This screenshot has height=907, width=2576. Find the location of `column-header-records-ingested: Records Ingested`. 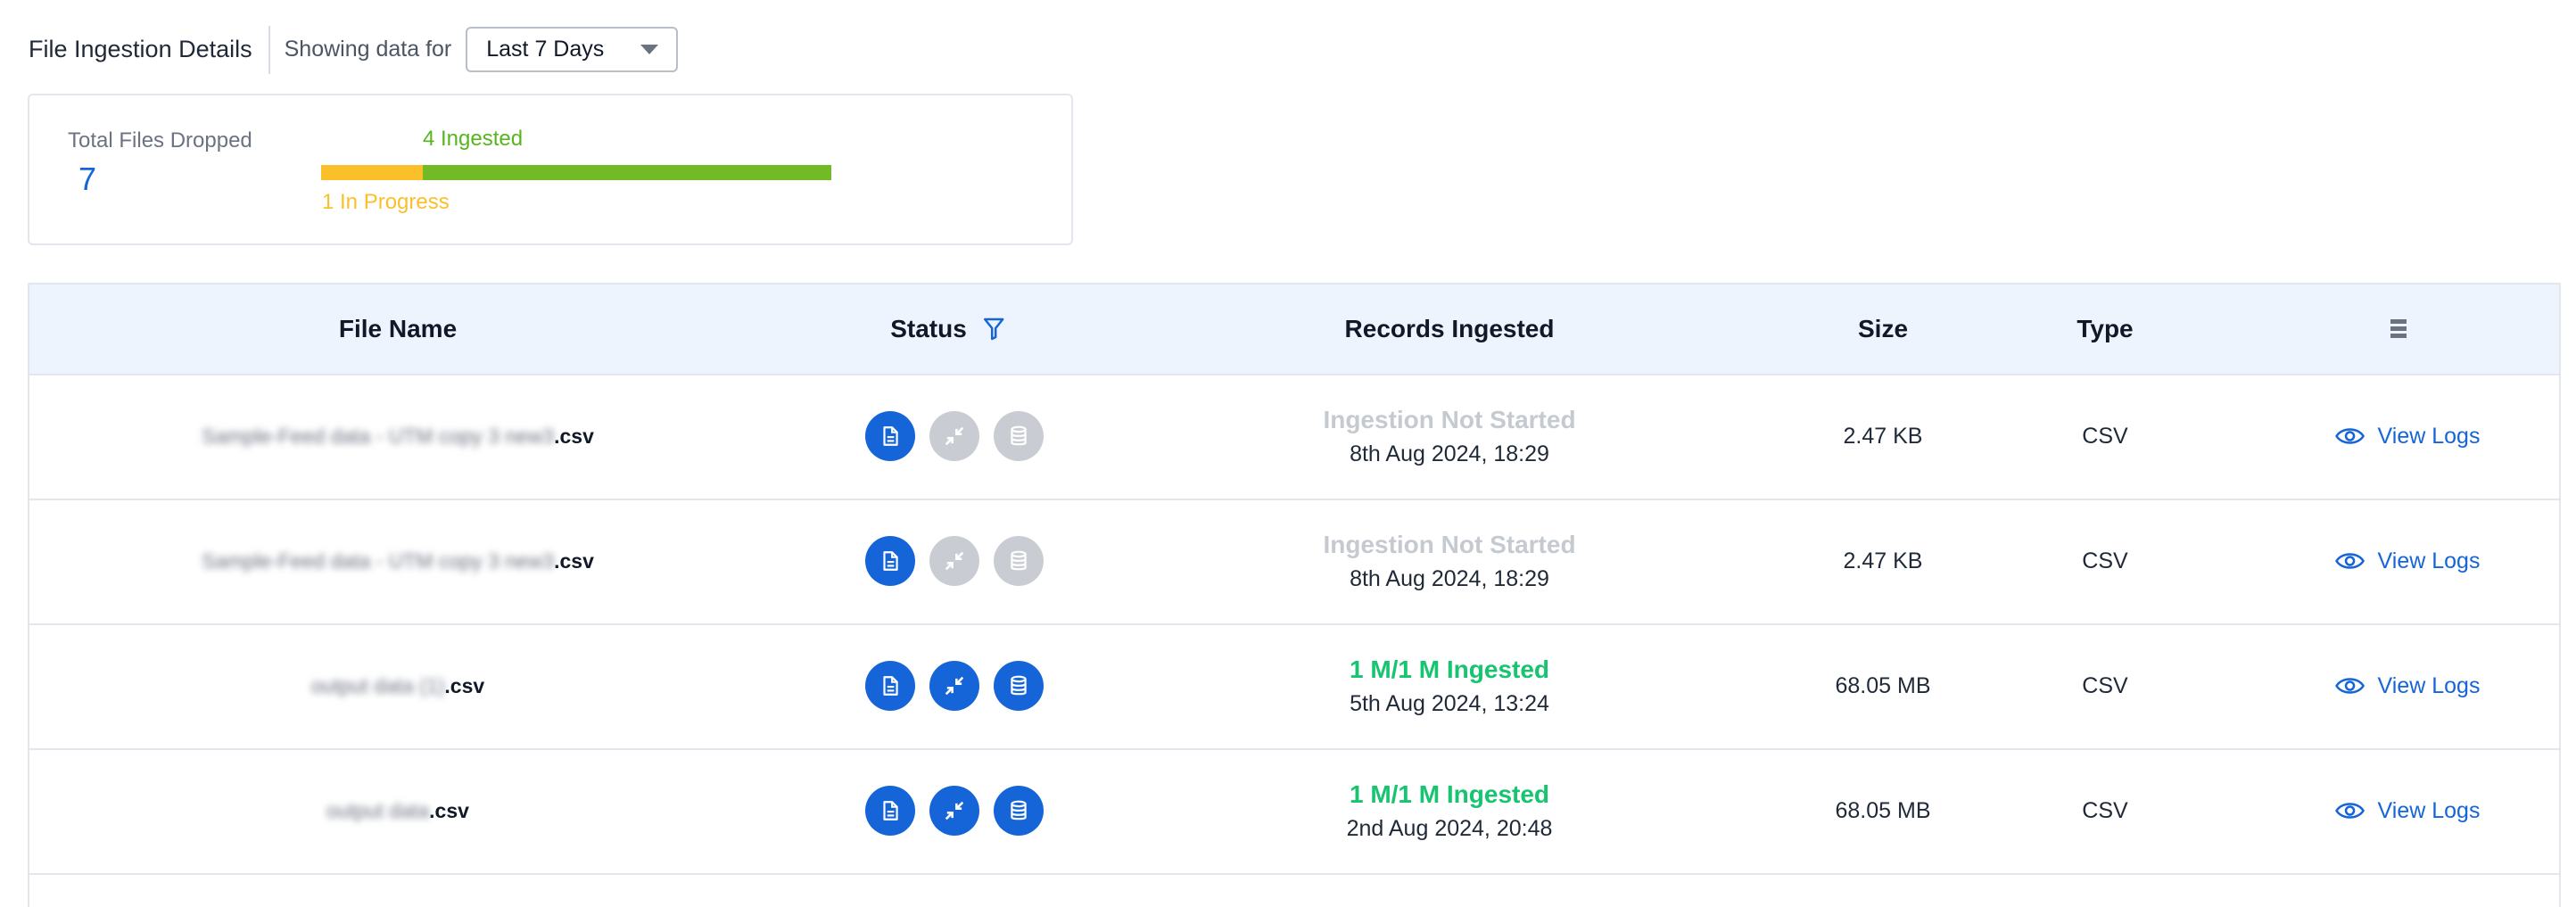

column-header-records-ingested: Records Ingested is located at coordinates (1450, 329).